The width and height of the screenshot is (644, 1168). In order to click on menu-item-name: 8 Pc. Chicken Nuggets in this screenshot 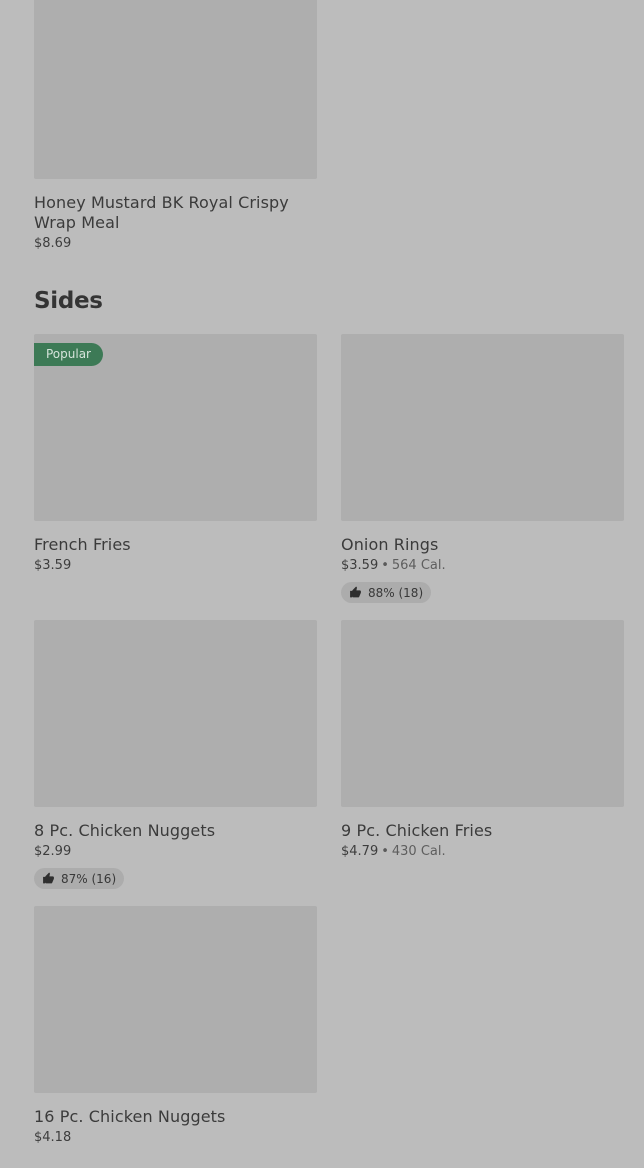, I will do `click(125, 830)`.